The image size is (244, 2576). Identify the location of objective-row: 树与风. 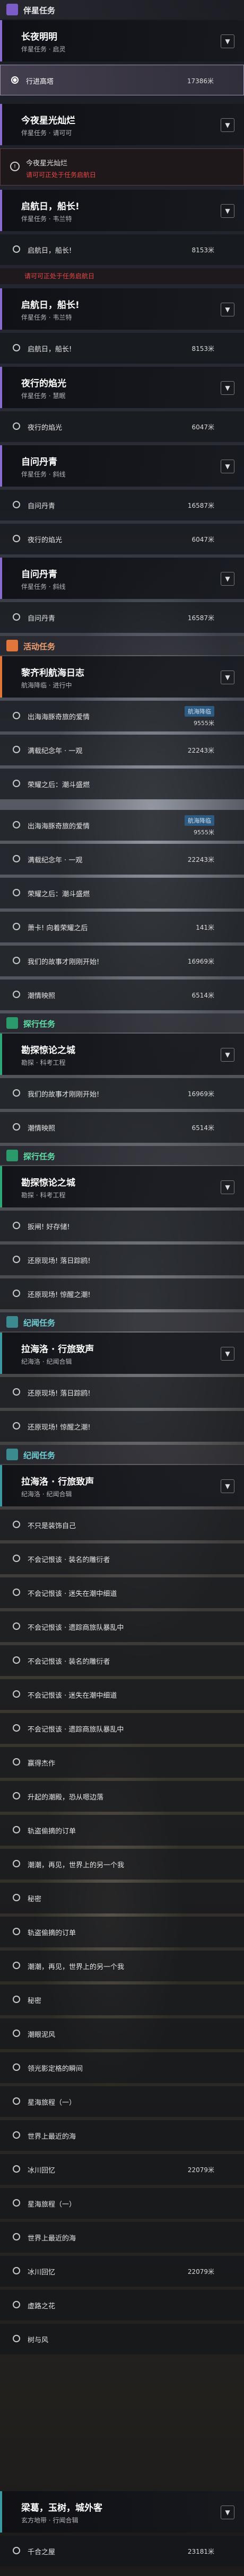
(122, 2339).